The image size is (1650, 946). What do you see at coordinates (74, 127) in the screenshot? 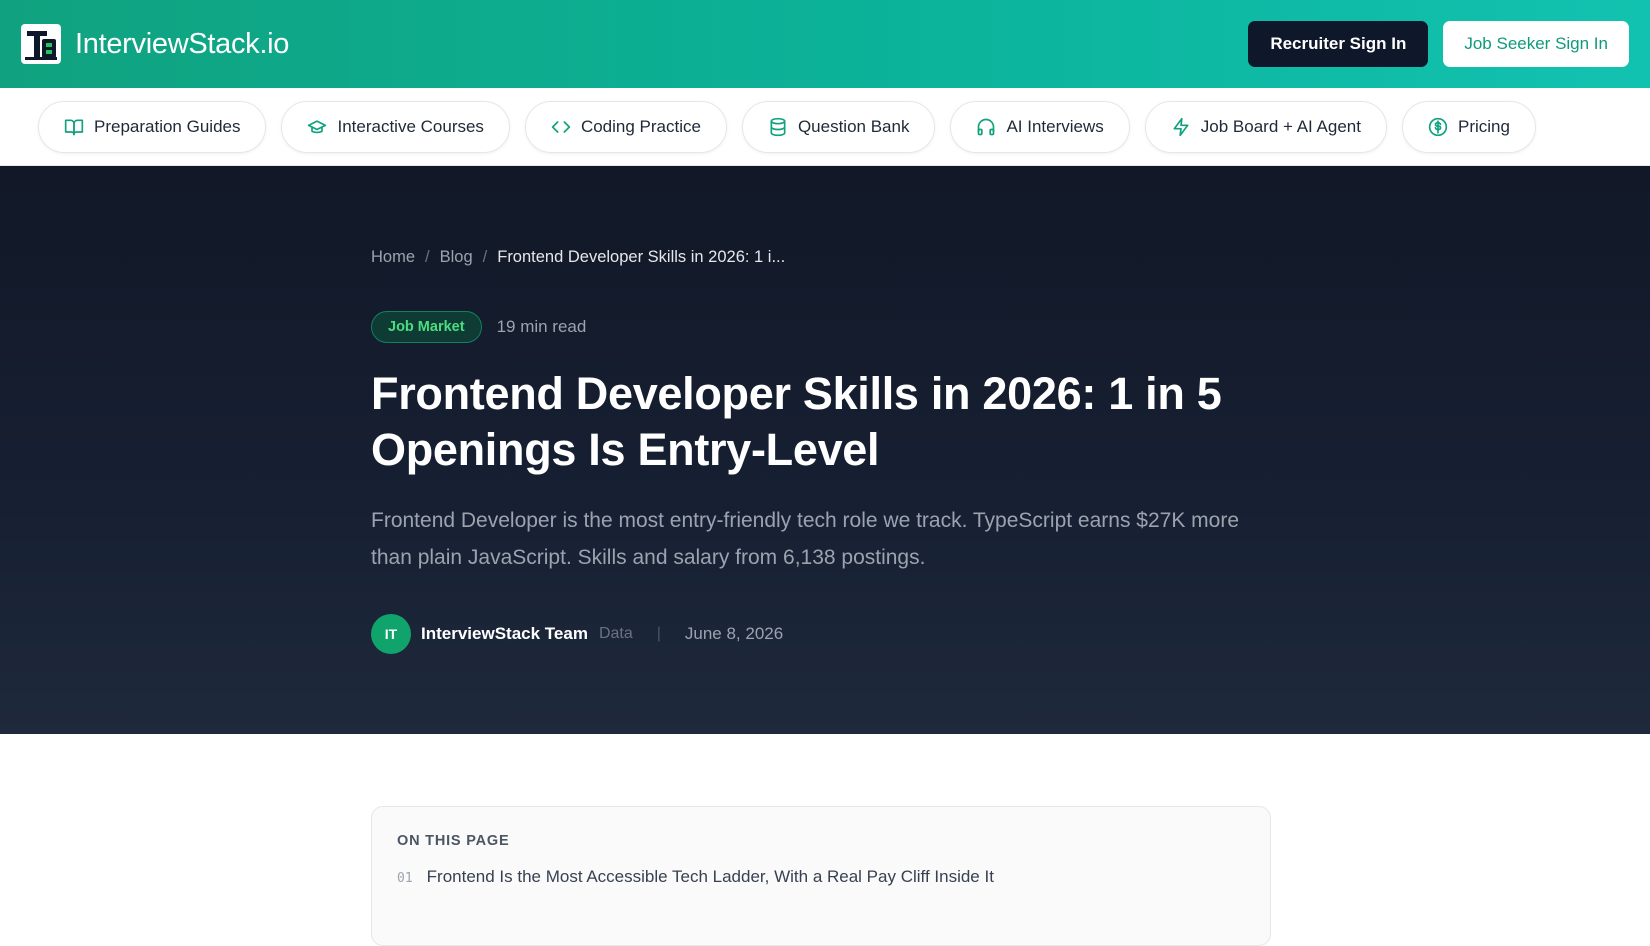
I see `book-open-icon` at bounding box center [74, 127].